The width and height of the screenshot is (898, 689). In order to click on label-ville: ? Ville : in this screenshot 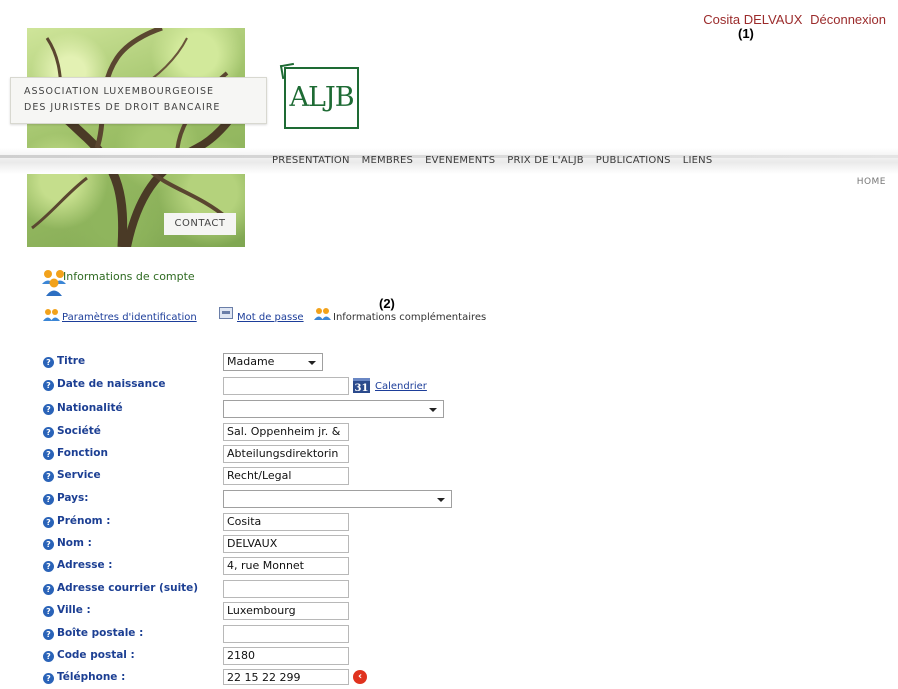, I will do `click(67, 610)`.